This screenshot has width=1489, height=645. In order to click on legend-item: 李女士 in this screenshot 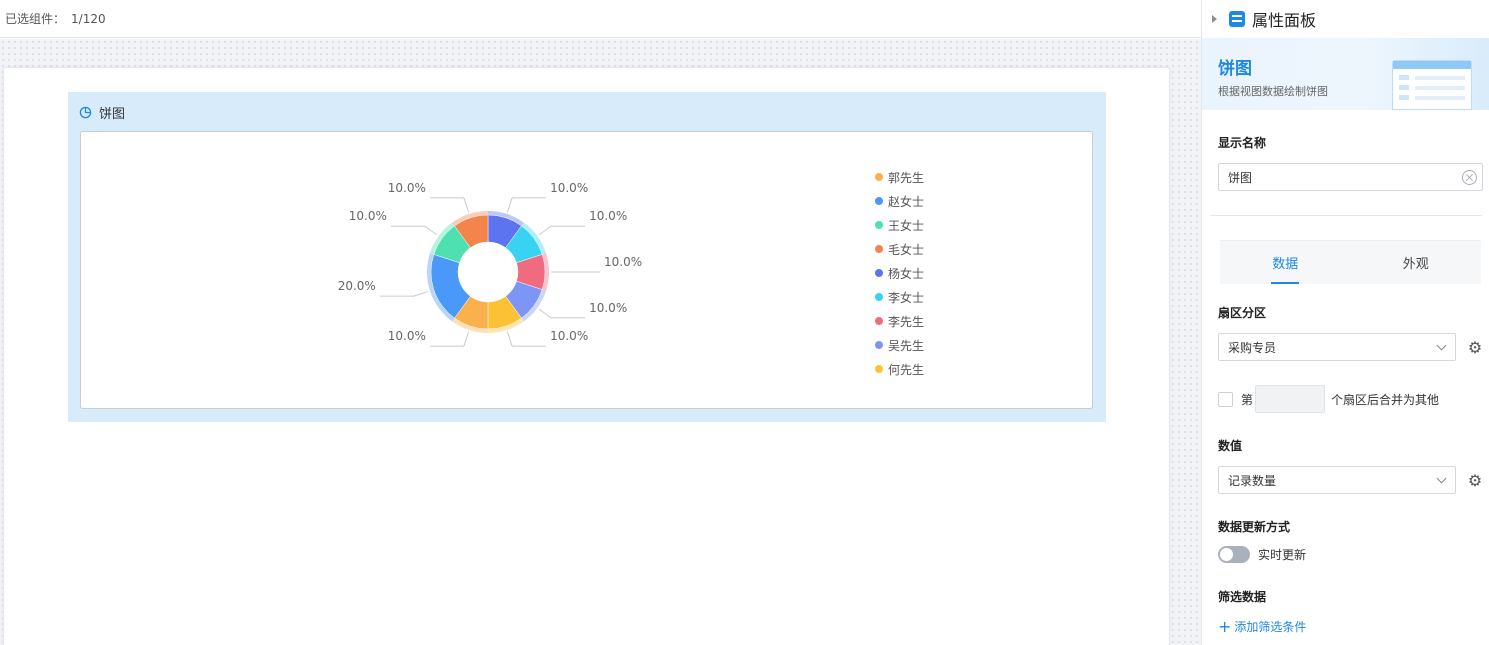, I will do `click(899, 297)`.